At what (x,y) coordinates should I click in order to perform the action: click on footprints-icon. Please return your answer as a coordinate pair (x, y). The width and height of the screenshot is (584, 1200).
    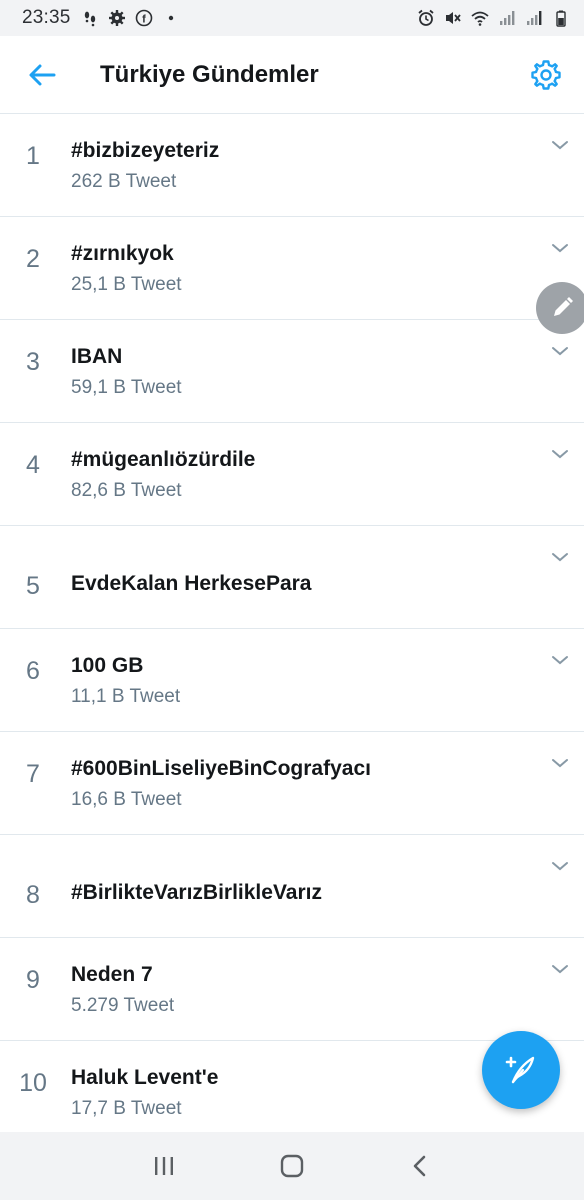
    Looking at the image, I should click on (90, 18).